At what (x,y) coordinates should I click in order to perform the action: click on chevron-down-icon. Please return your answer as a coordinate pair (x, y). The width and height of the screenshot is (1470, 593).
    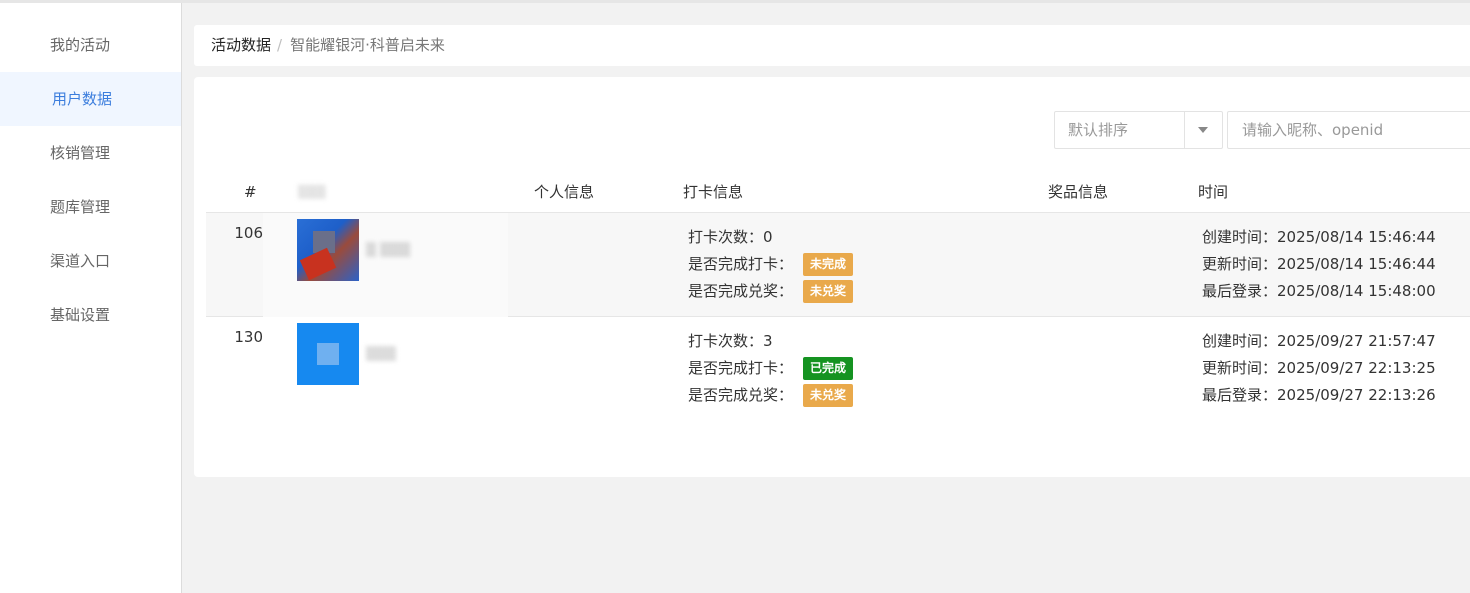
    Looking at the image, I should click on (1203, 130).